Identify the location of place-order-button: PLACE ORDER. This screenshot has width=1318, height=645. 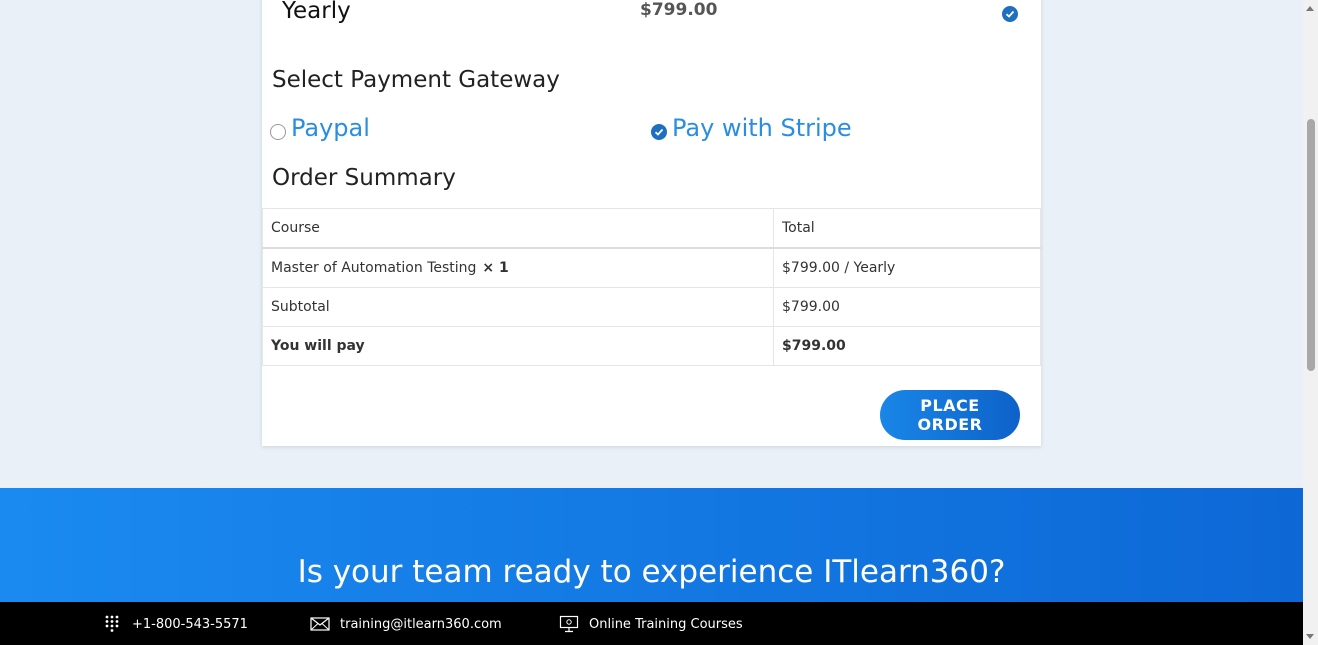
(950, 415).